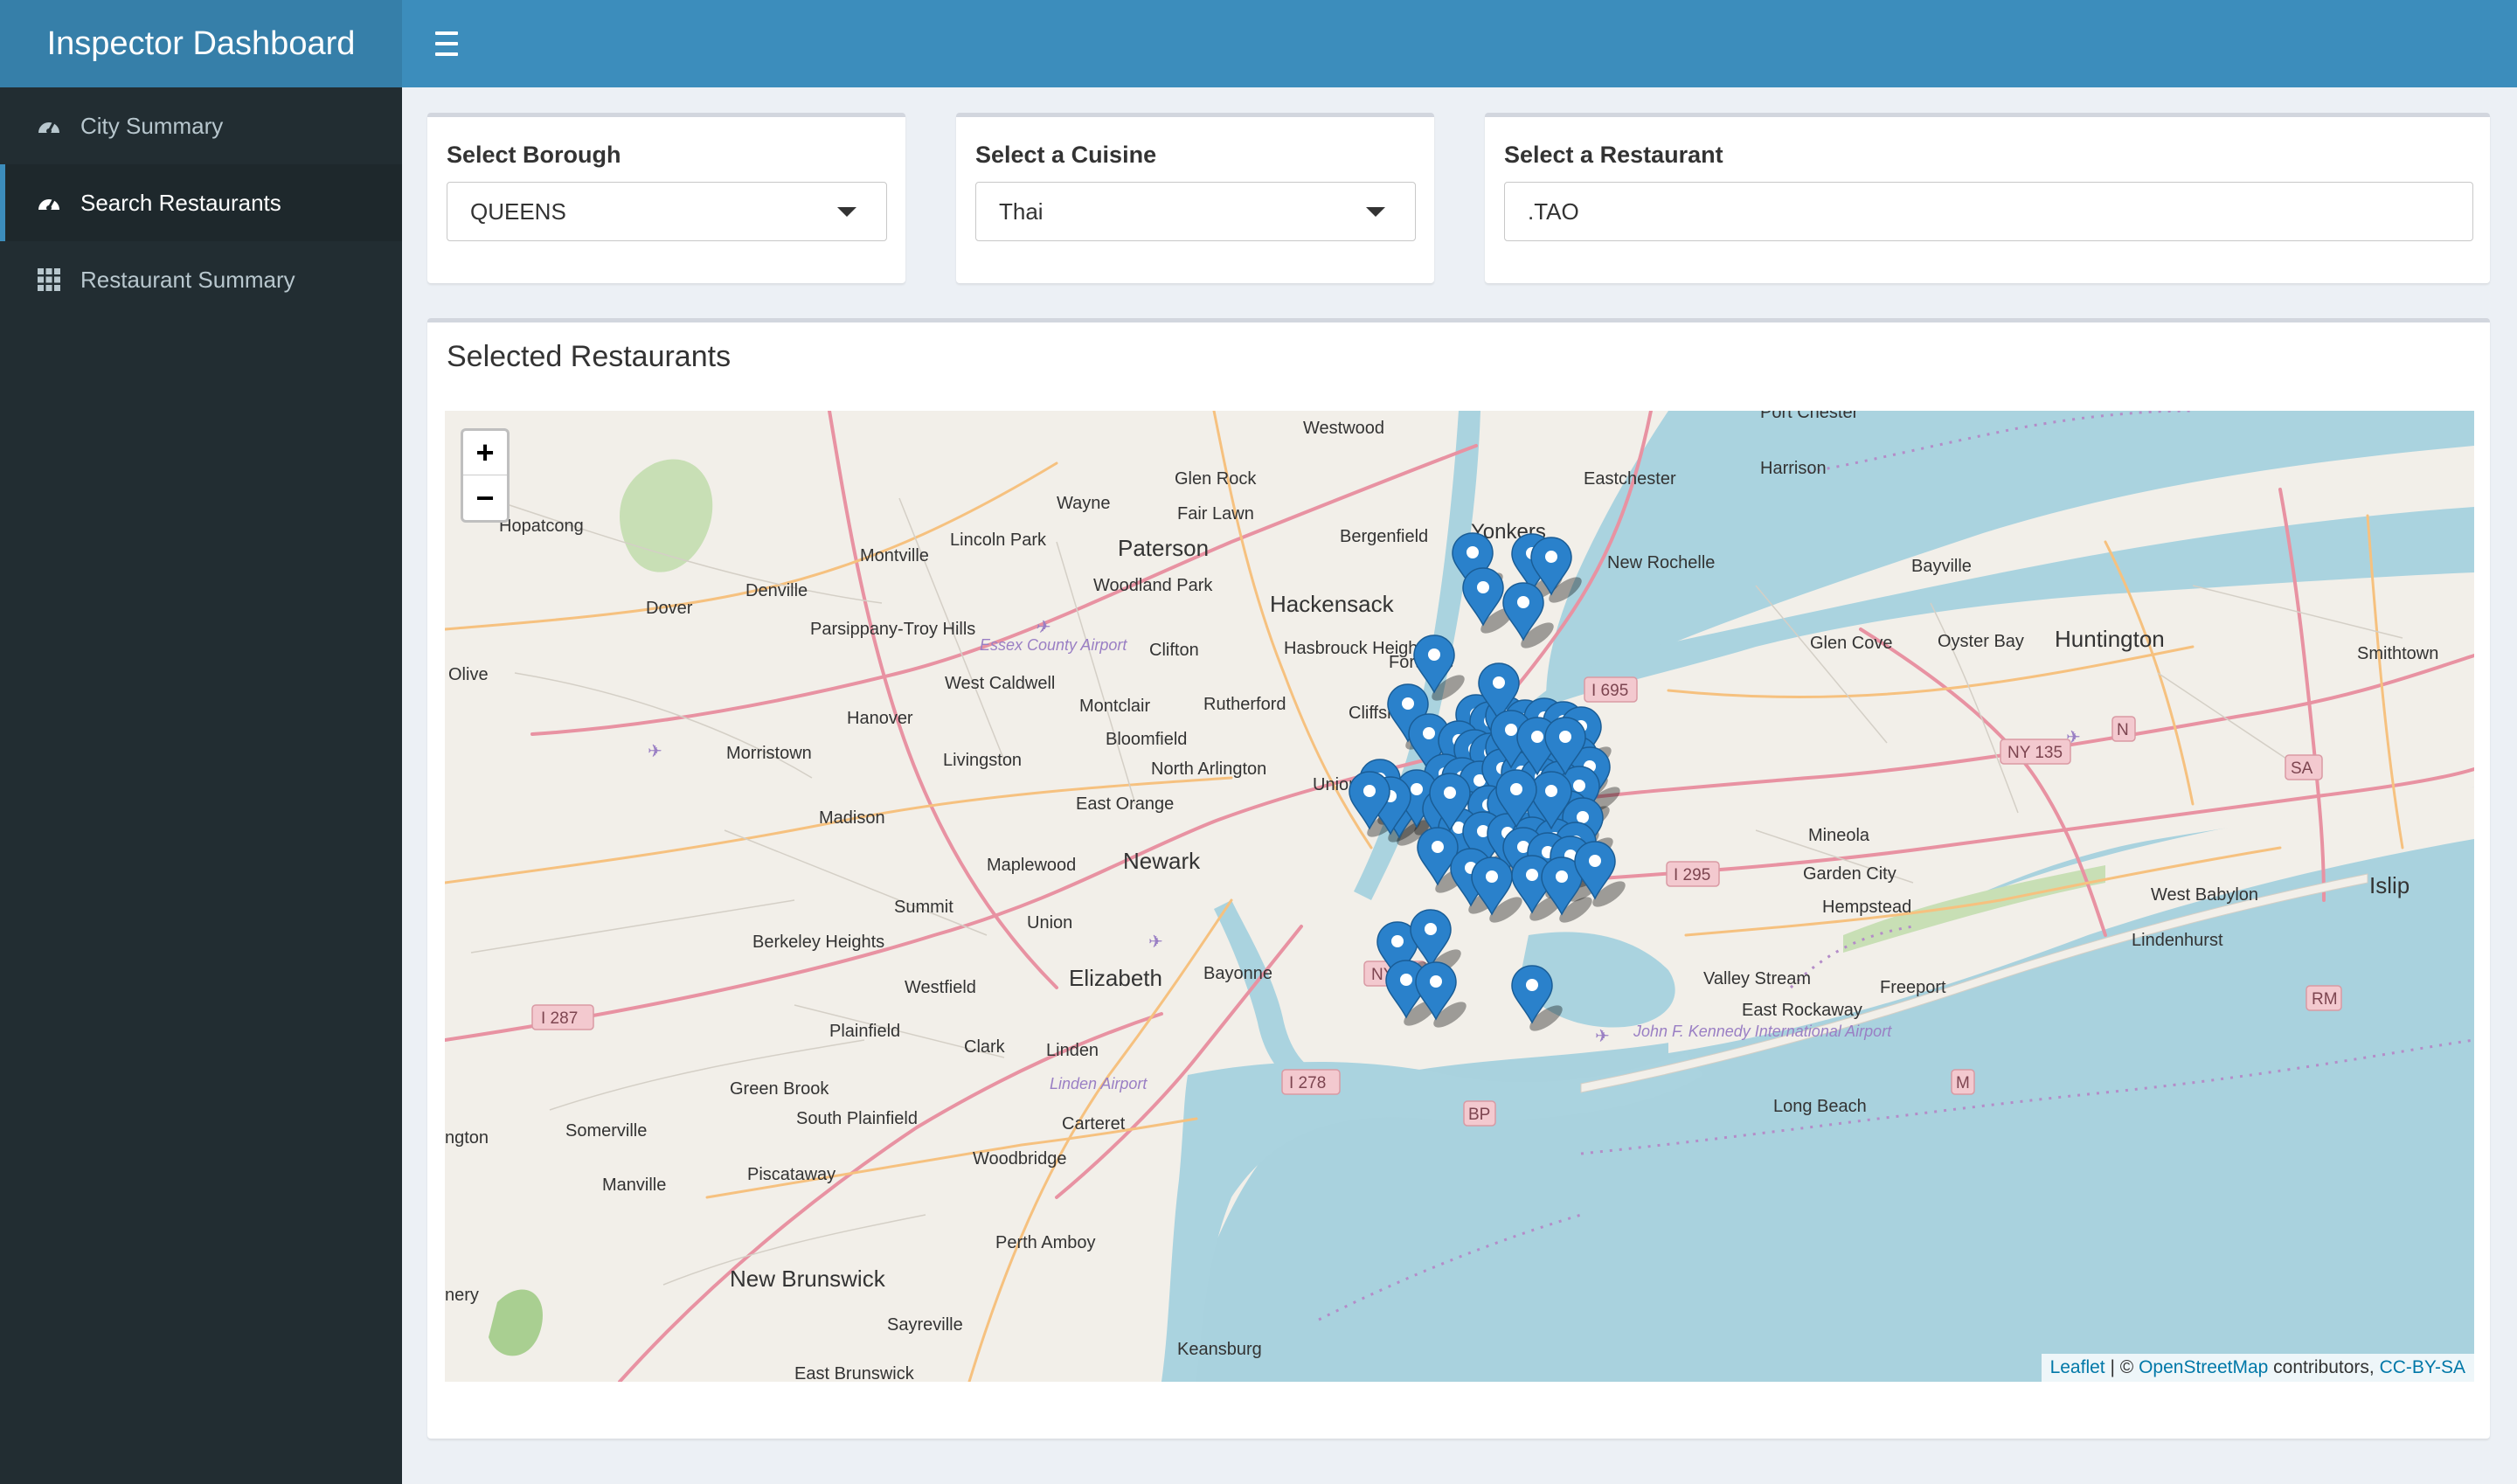  Describe the element at coordinates (791, 1174) in the screenshot. I see `map-label: Piscataway` at that location.